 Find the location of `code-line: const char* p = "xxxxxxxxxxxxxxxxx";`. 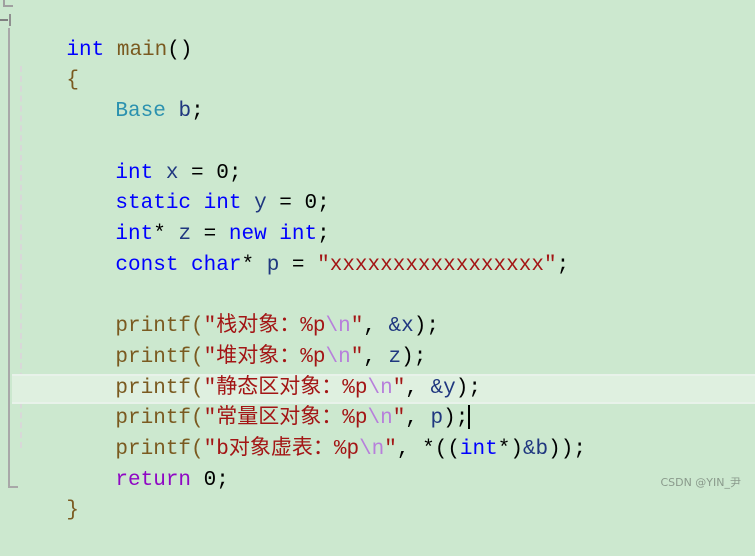

code-line: const char* p = "xxxxxxxxxxxxxxxxx"; is located at coordinates (317, 249).